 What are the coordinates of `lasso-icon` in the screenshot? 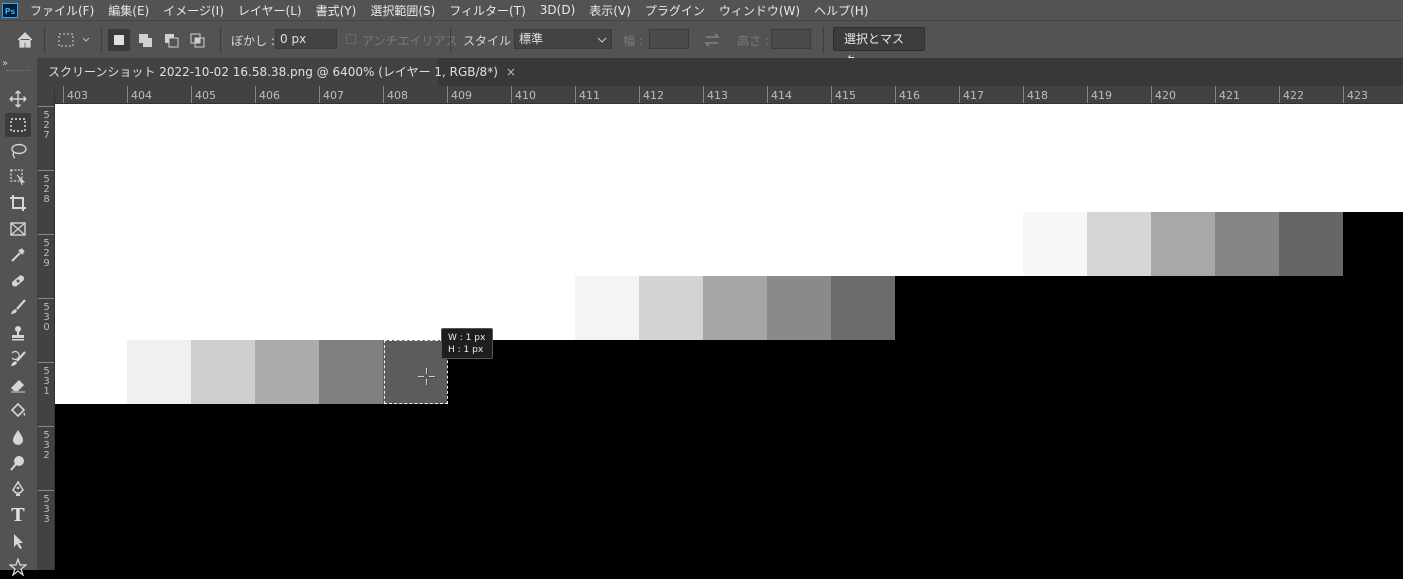 It's located at (19, 151).